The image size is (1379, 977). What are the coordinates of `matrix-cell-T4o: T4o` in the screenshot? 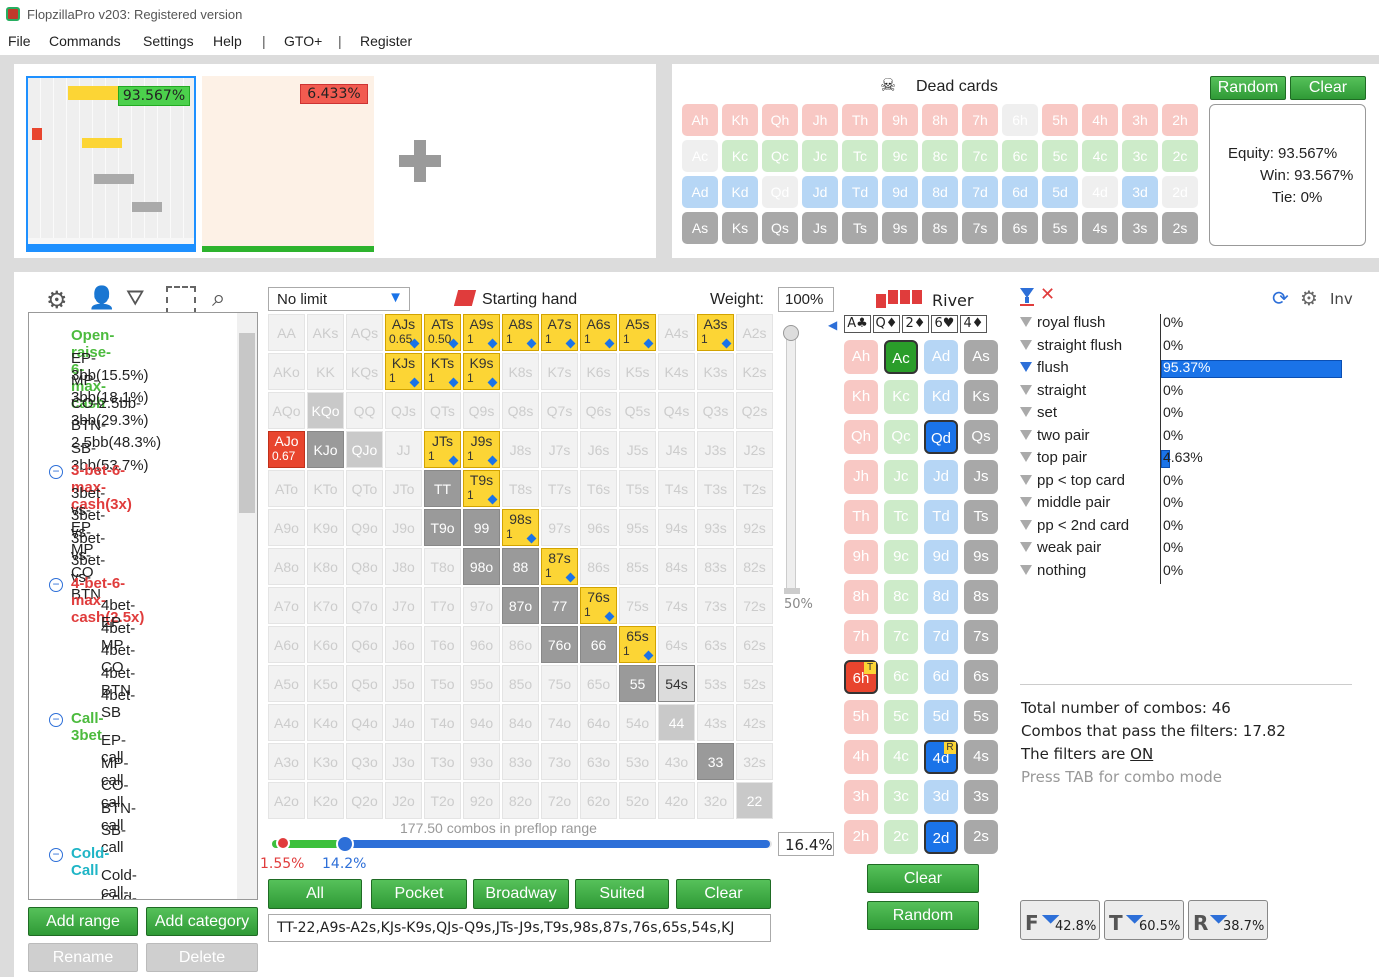 It's located at (442, 722).